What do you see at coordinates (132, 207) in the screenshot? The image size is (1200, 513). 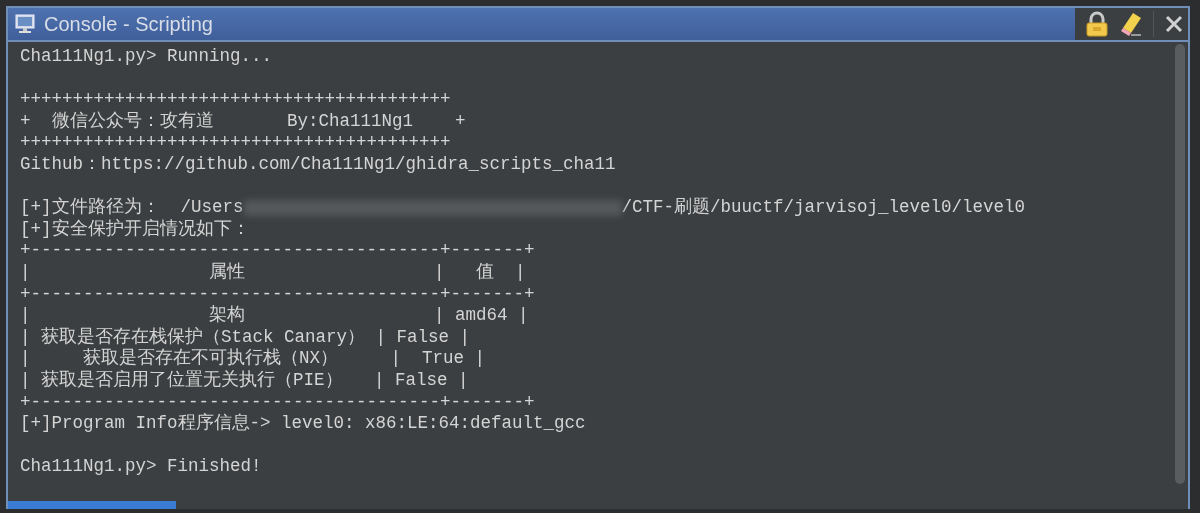 I see `console-text: [+]文件路径为： /Users` at bounding box center [132, 207].